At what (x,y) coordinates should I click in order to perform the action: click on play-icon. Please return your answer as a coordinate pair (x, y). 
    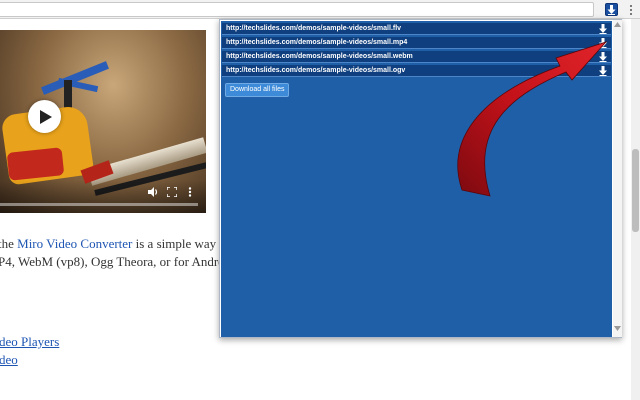
    Looking at the image, I should click on (46, 116).